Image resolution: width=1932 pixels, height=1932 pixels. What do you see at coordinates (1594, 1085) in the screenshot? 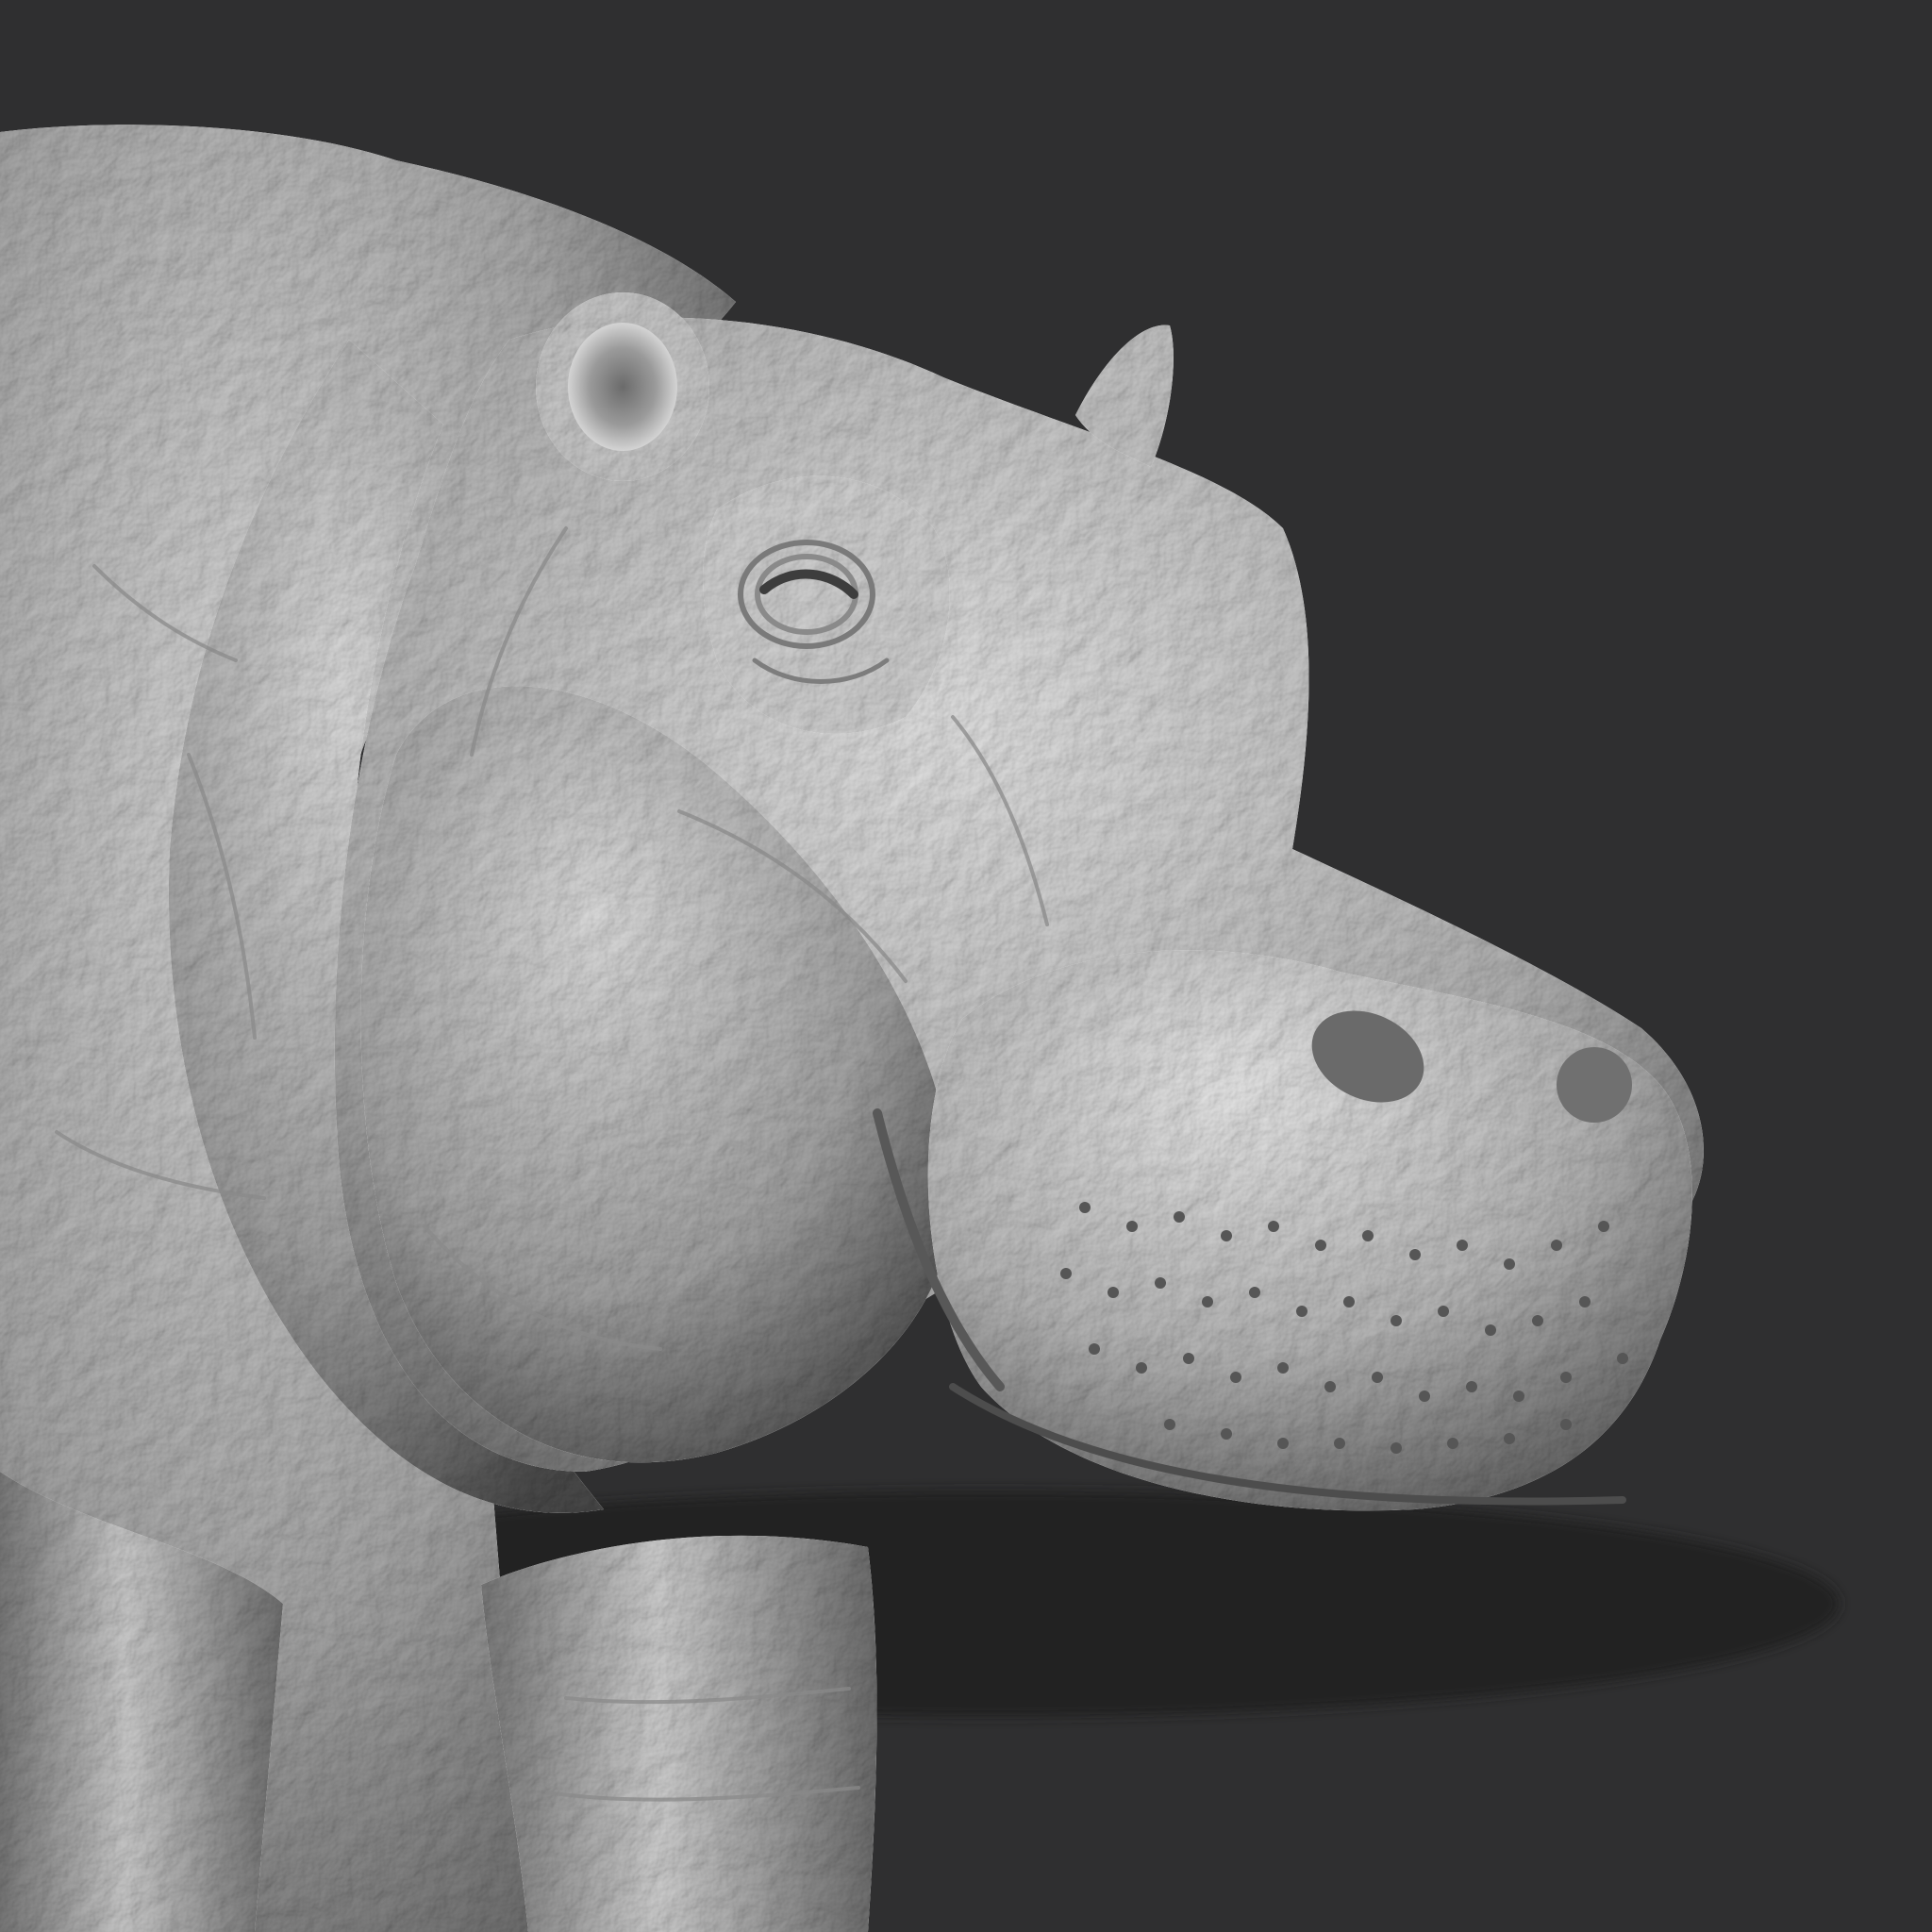
I see `hippo-nostril-right` at bounding box center [1594, 1085].